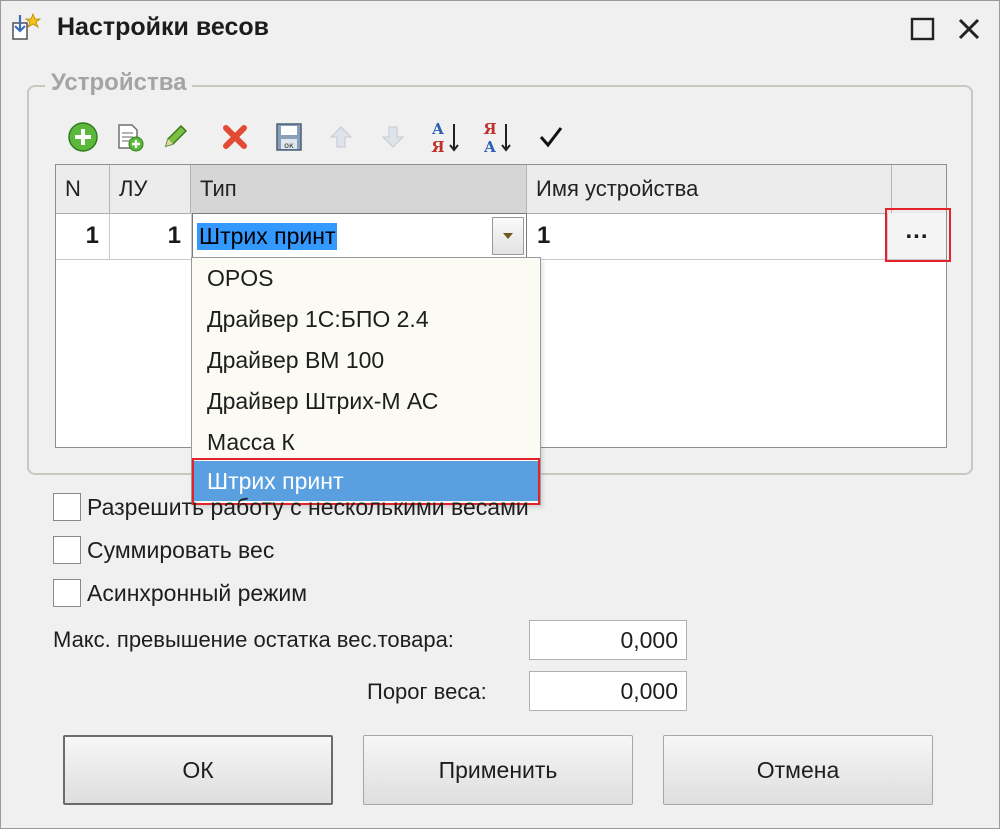 Image resolution: width=1000 pixels, height=829 pixels. What do you see at coordinates (366, 442) in the screenshot?
I see `dropdown-option-massa-k: Масса К` at bounding box center [366, 442].